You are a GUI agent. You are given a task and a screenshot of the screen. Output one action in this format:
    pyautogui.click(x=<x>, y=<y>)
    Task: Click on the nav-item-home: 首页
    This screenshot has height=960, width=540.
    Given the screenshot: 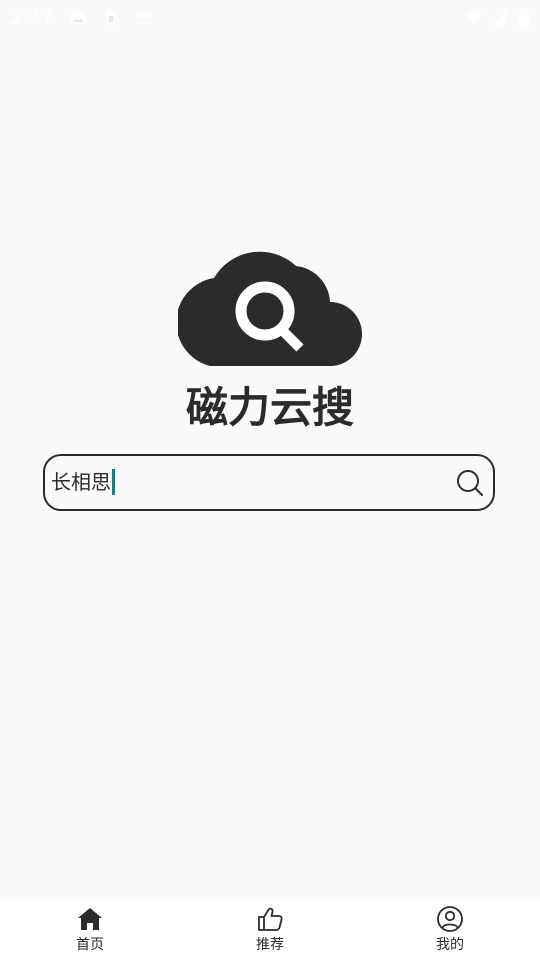 What is the action you would take?
    pyautogui.click(x=90, y=928)
    